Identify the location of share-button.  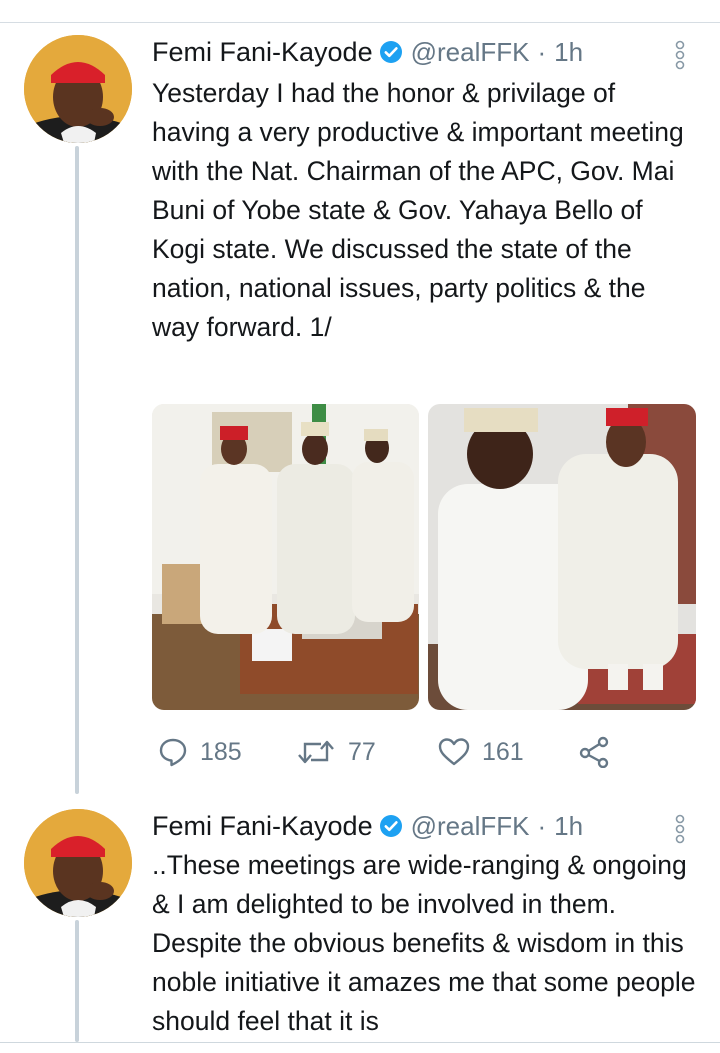
(594, 752).